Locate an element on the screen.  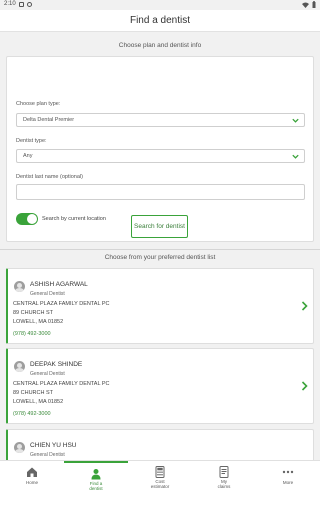
dentist-type-select: Any is located at coordinates (160, 156).